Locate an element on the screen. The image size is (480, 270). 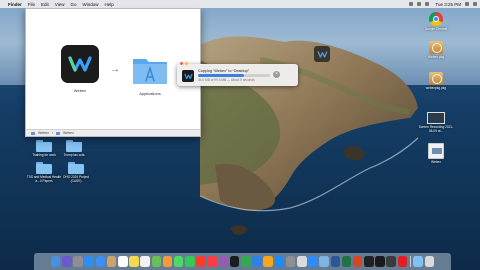
dock-calendar-icon is located at coordinates (122, 261).